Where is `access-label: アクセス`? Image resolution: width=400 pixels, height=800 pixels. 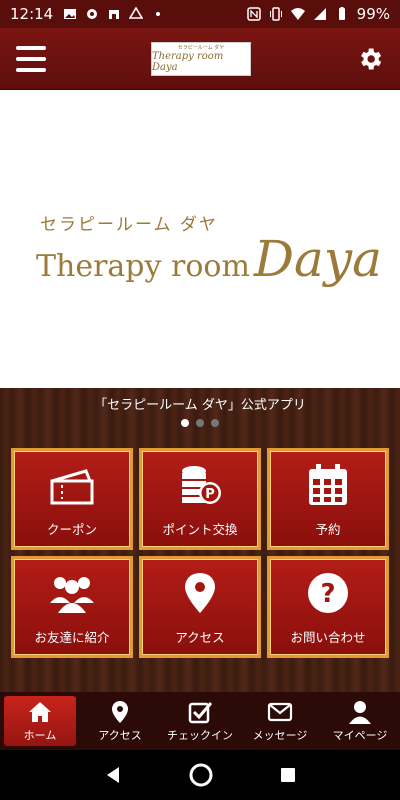 access-label: アクセス is located at coordinates (200, 637).